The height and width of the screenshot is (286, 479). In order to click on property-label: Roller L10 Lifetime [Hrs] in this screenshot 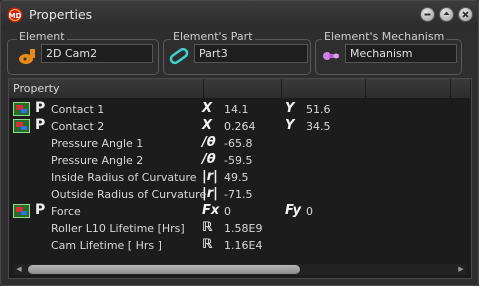, I will do `click(118, 228)`.